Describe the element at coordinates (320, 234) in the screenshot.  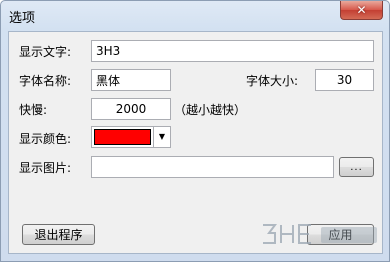
I see `watermark-logo` at that location.